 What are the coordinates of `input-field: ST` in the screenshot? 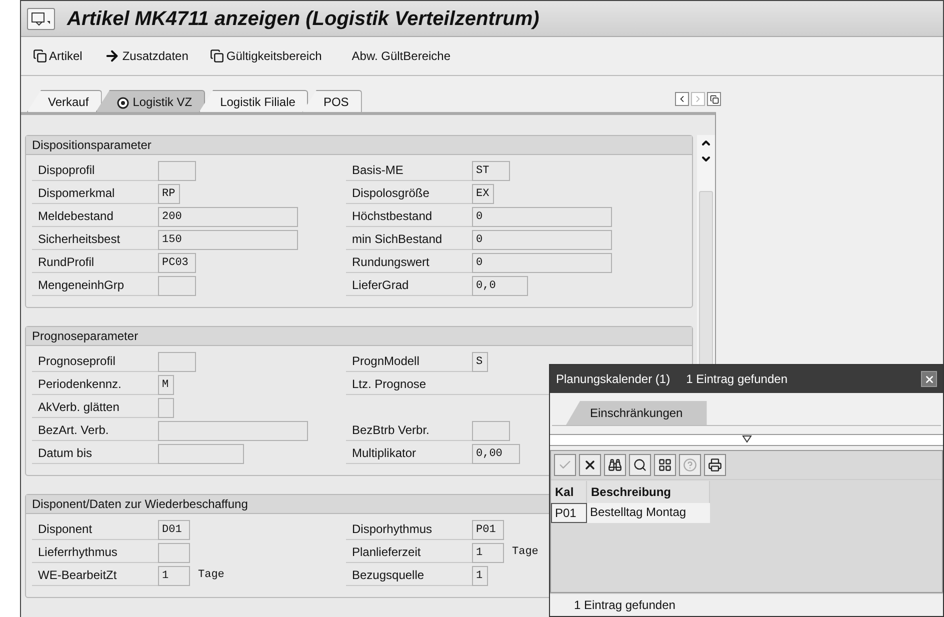 It's located at (491, 170).